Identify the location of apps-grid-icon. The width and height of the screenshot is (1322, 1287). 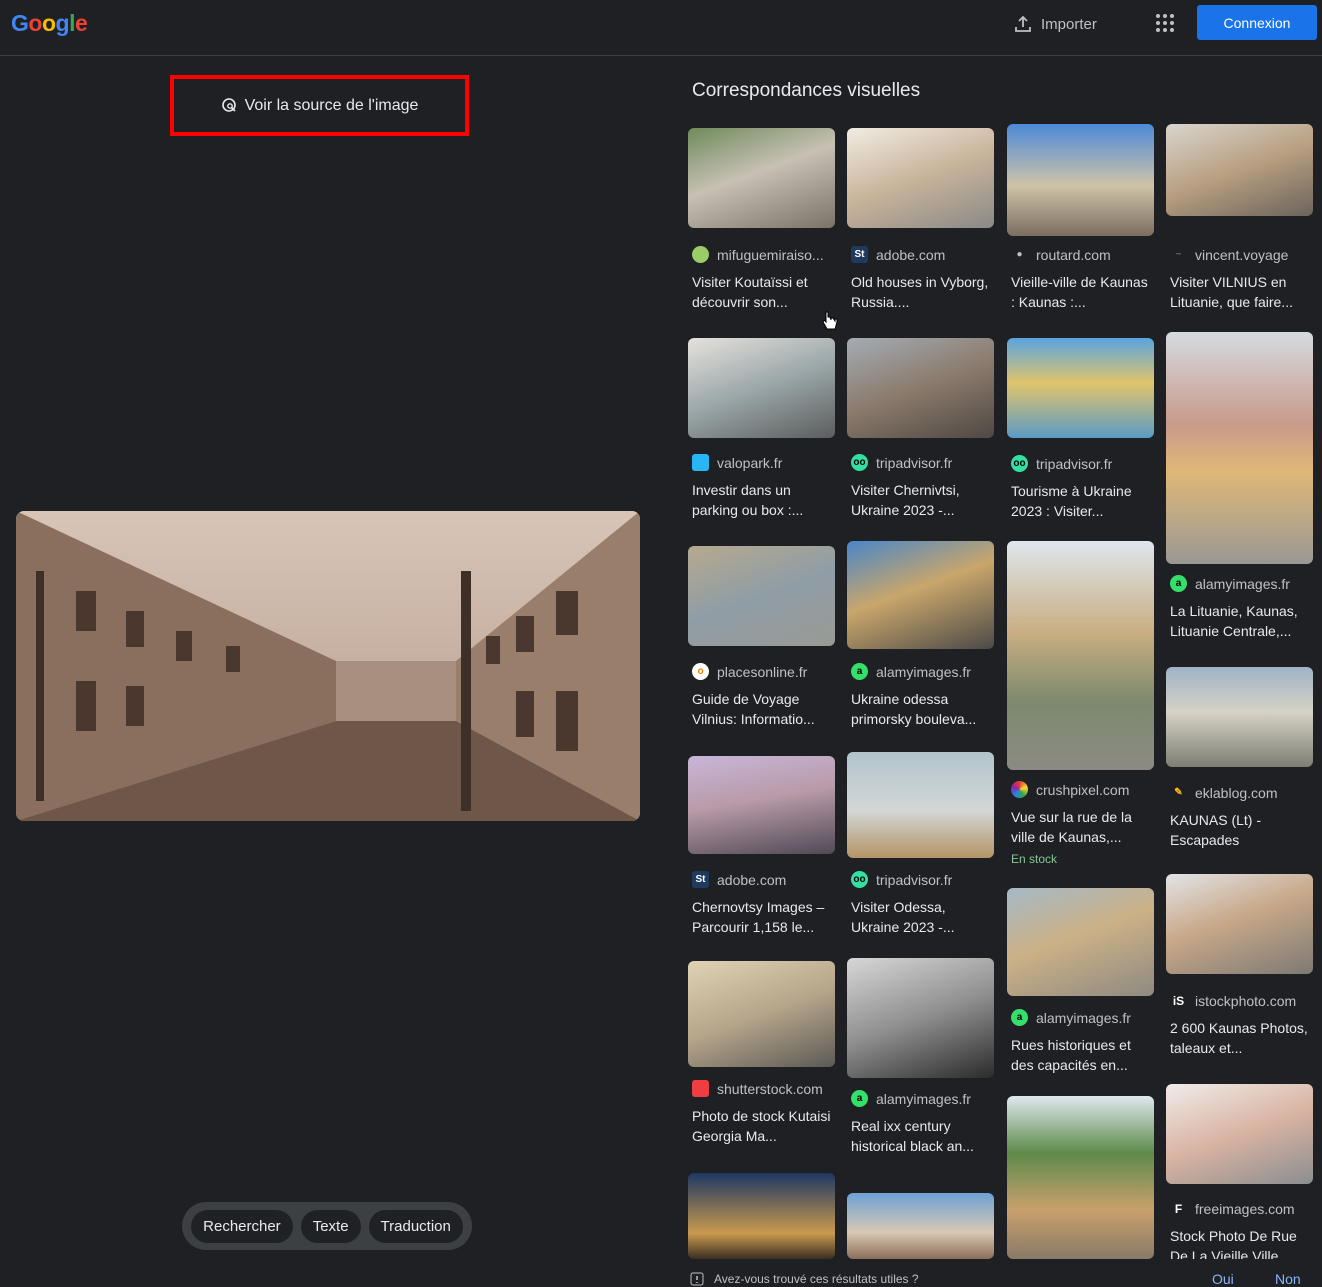
(1165, 23).